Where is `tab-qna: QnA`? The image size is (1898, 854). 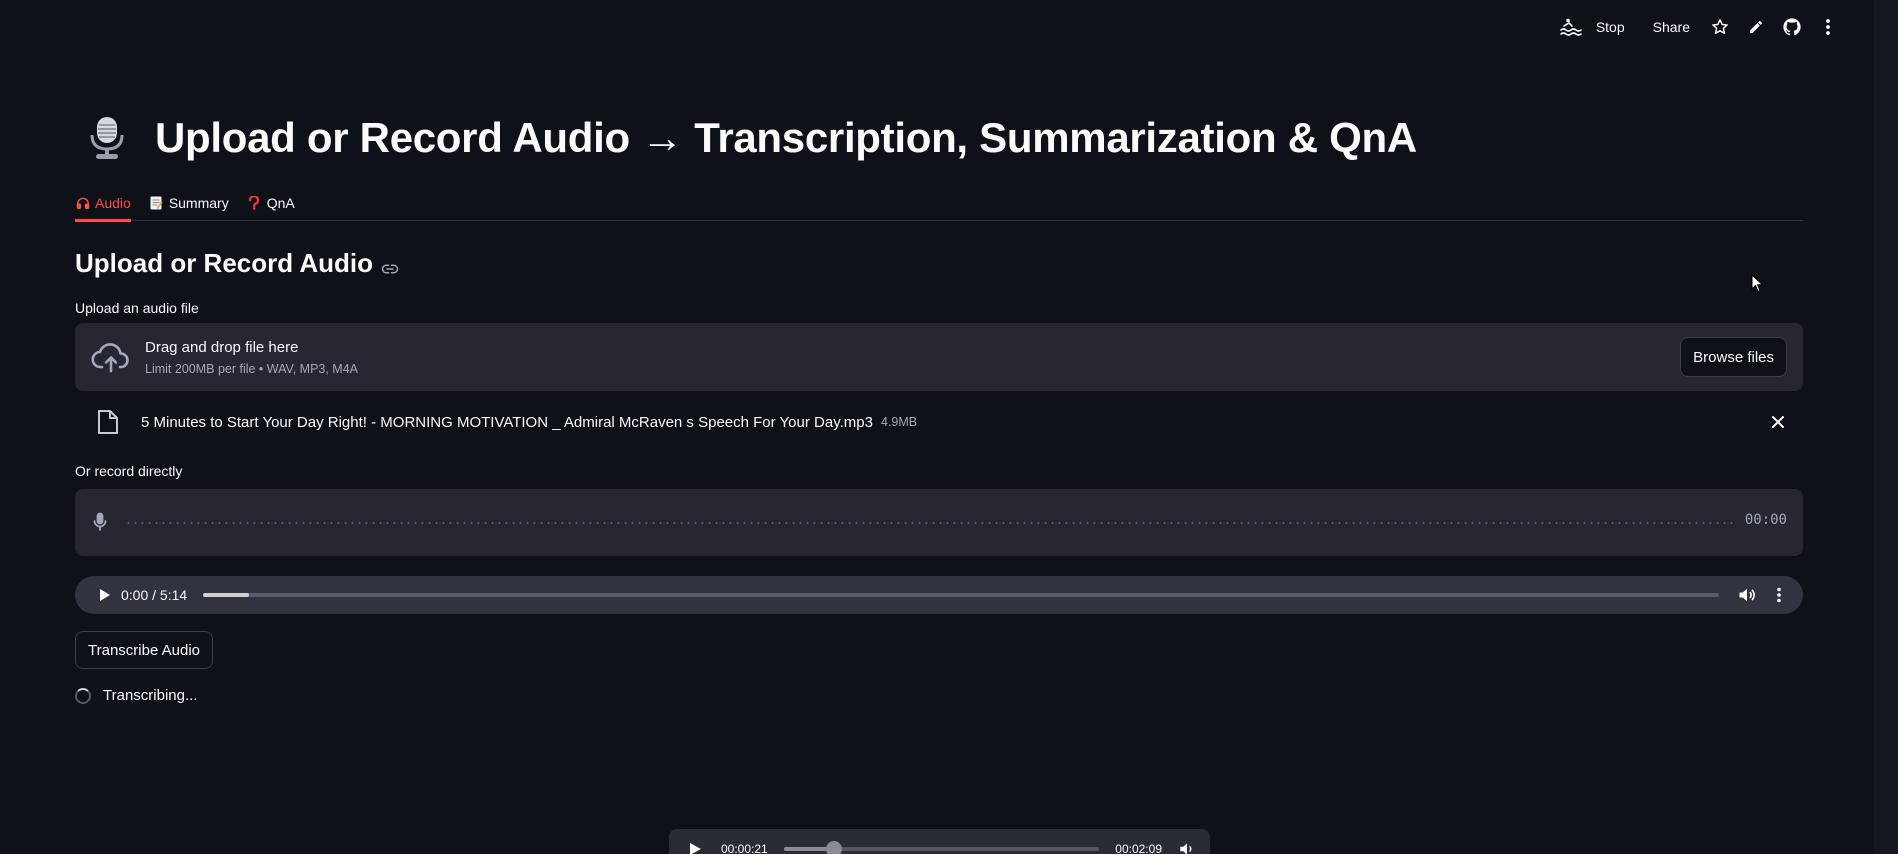
tab-qna: QnA is located at coordinates (271, 203).